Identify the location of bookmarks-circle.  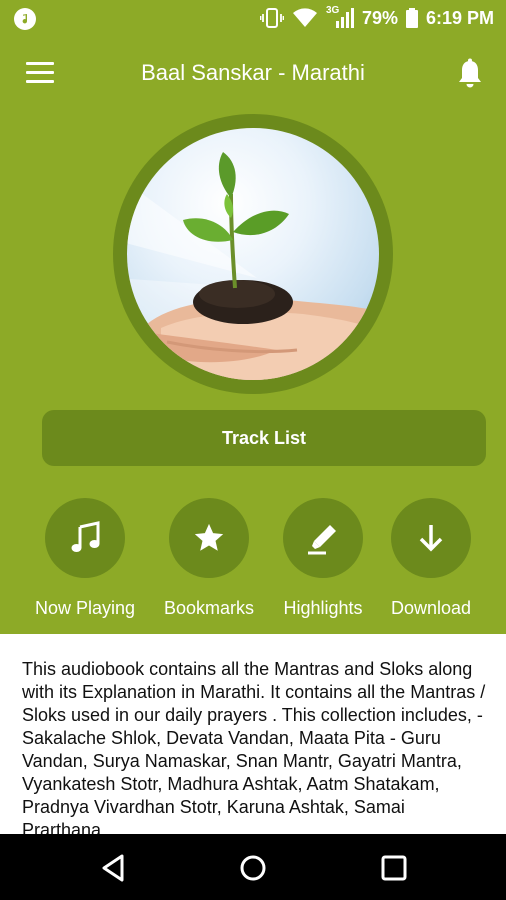
(209, 538).